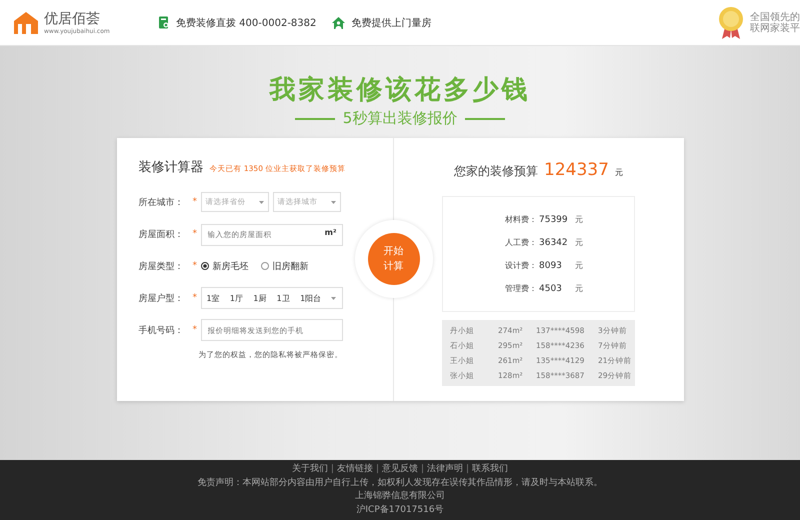 This screenshot has height=520, width=800. I want to click on radio-label: 旧房翻新, so click(290, 266).